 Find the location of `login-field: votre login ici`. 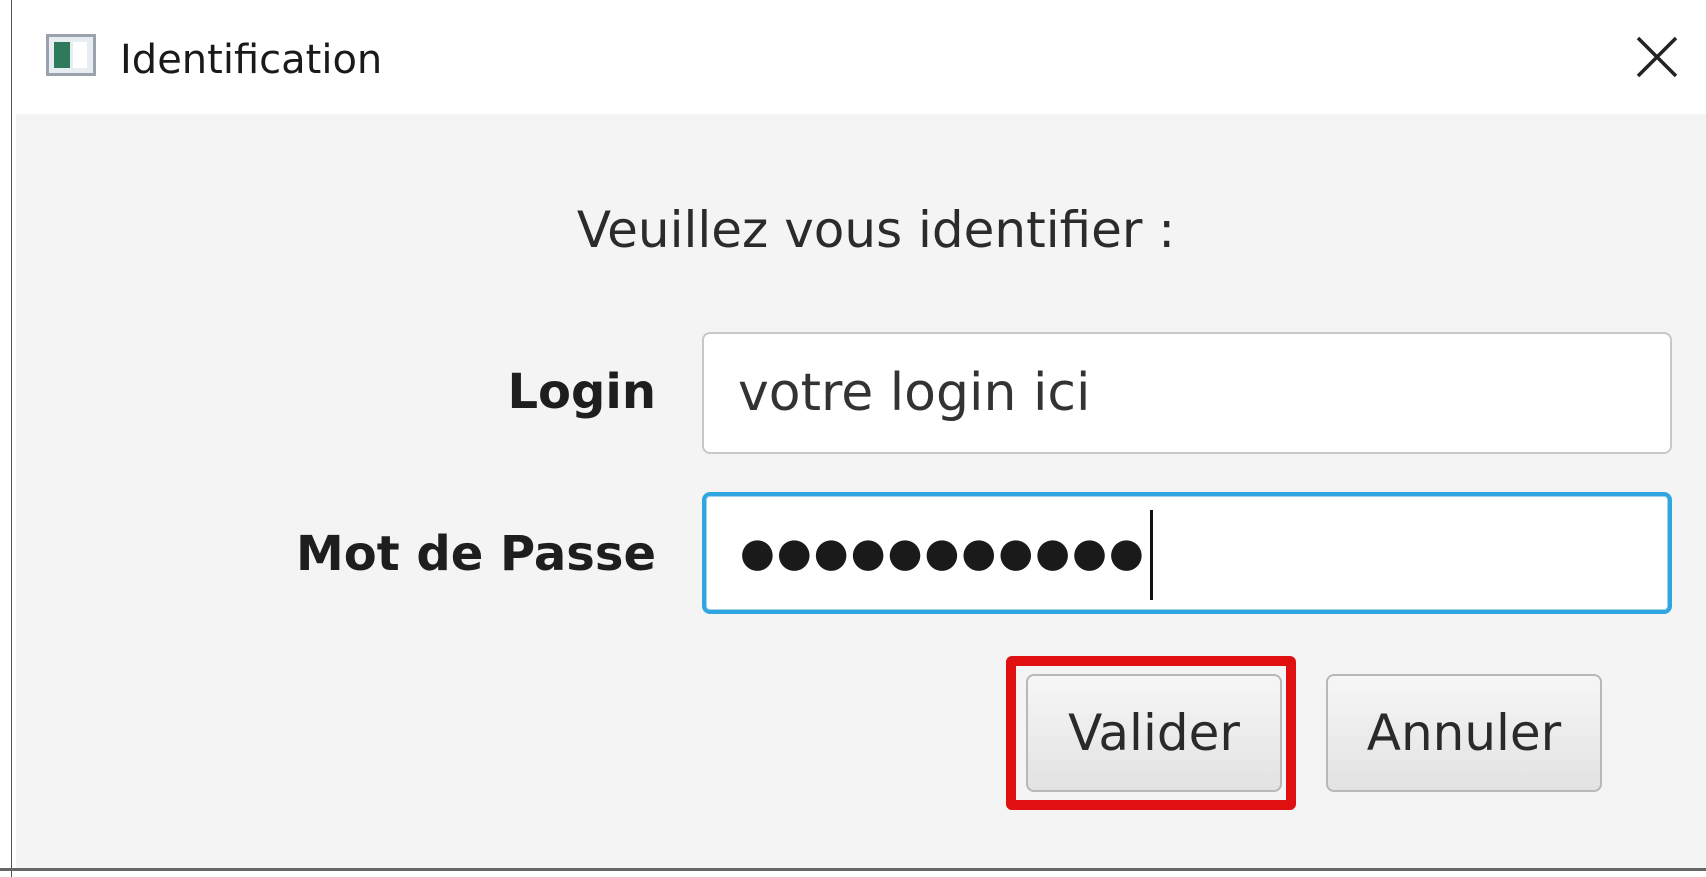

login-field: votre login ici is located at coordinates (1187, 393).